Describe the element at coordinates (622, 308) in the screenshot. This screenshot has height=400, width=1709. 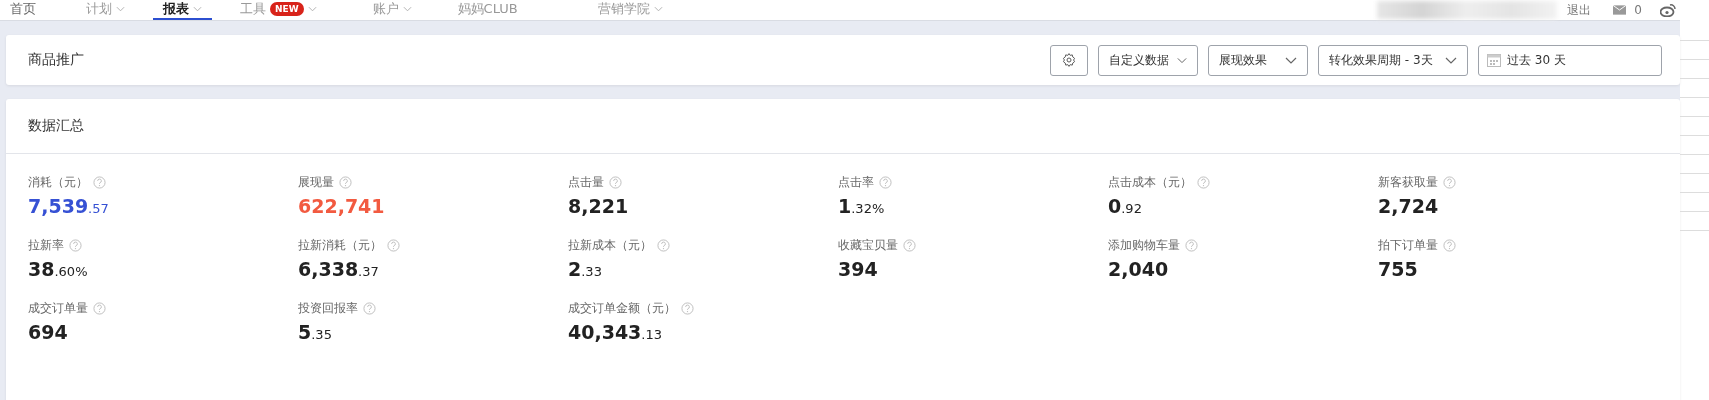
I see `metric-label: 成交订单金额（元）` at that location.